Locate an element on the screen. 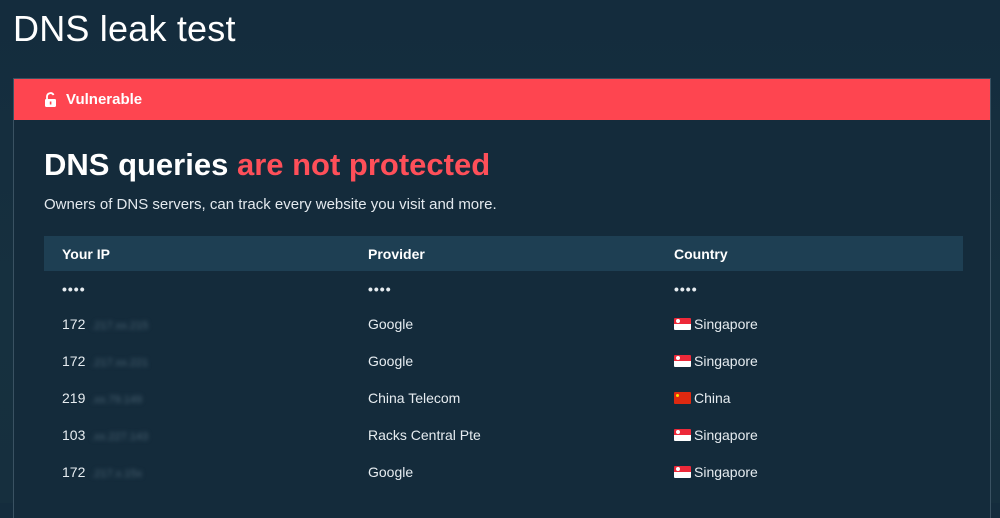 This screenshot has width=1000, height=518. result-headline: DNS queries are not protected is located at coordinates (267, 165).